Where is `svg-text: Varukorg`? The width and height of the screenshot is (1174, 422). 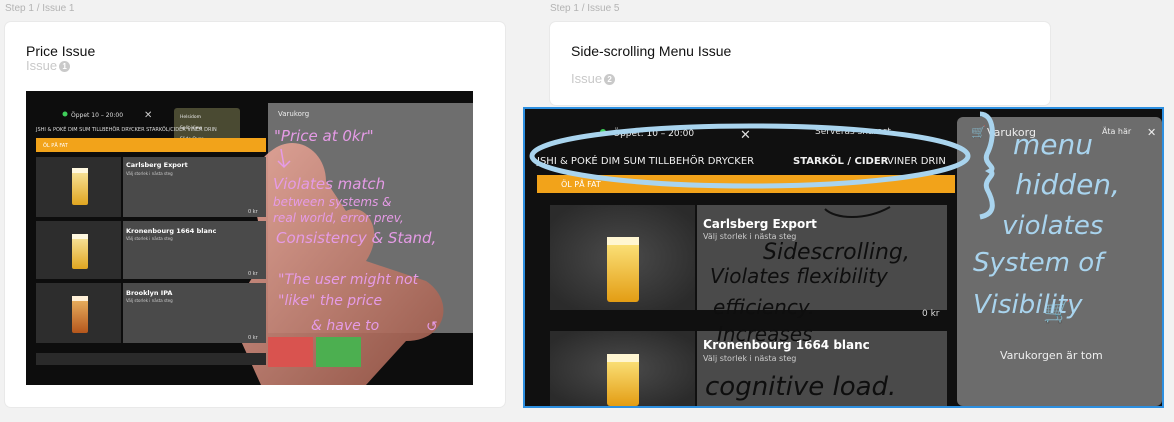
svg-text: Varukorg is located at coordinates (293, 114).